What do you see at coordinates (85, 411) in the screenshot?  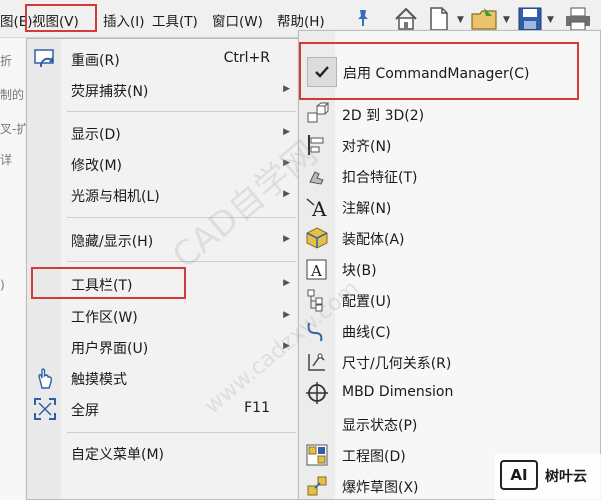 I see `menu-item-label: 全屏` at bounding box center [85, 411].